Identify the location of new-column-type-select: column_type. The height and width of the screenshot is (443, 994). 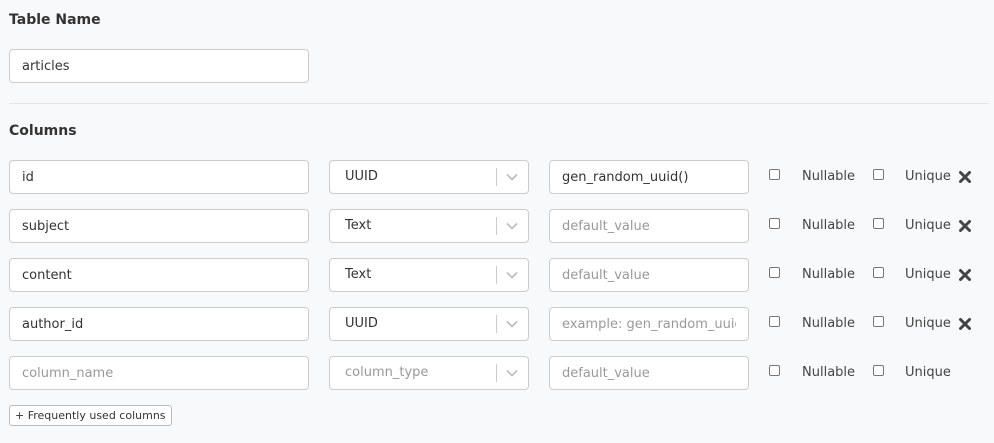
(429, 373).